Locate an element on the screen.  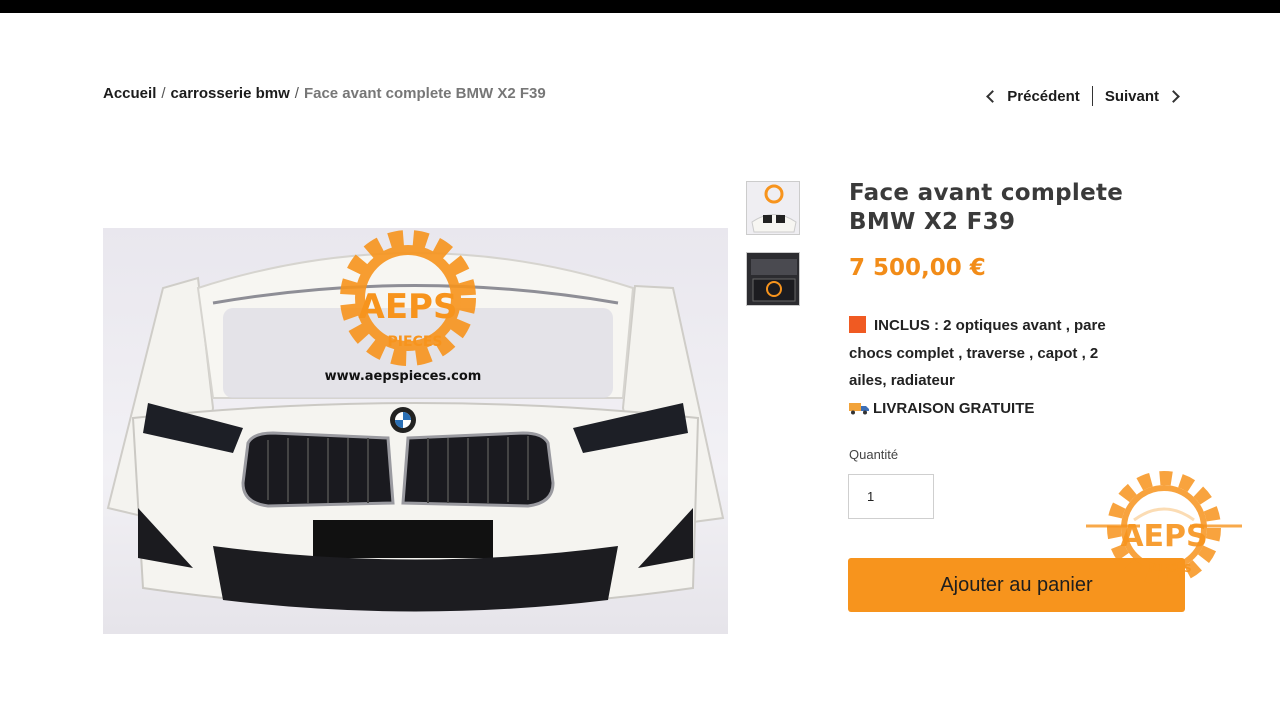
chevron-left-icon is located at coordinates (993, 96).